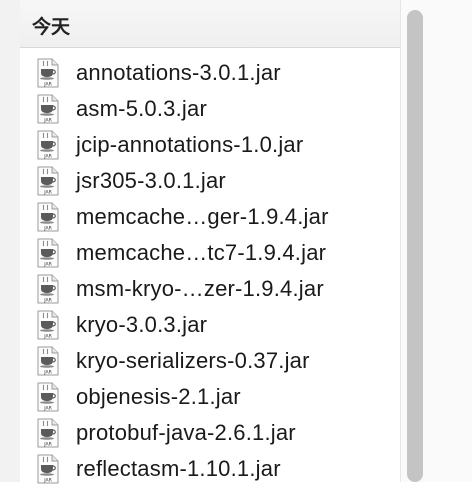 The height and width of the screenshot is (488, 472). Describe the element at coordinates (415, 246) in the screenshot. I see `vertical-scrollbar` at that location.